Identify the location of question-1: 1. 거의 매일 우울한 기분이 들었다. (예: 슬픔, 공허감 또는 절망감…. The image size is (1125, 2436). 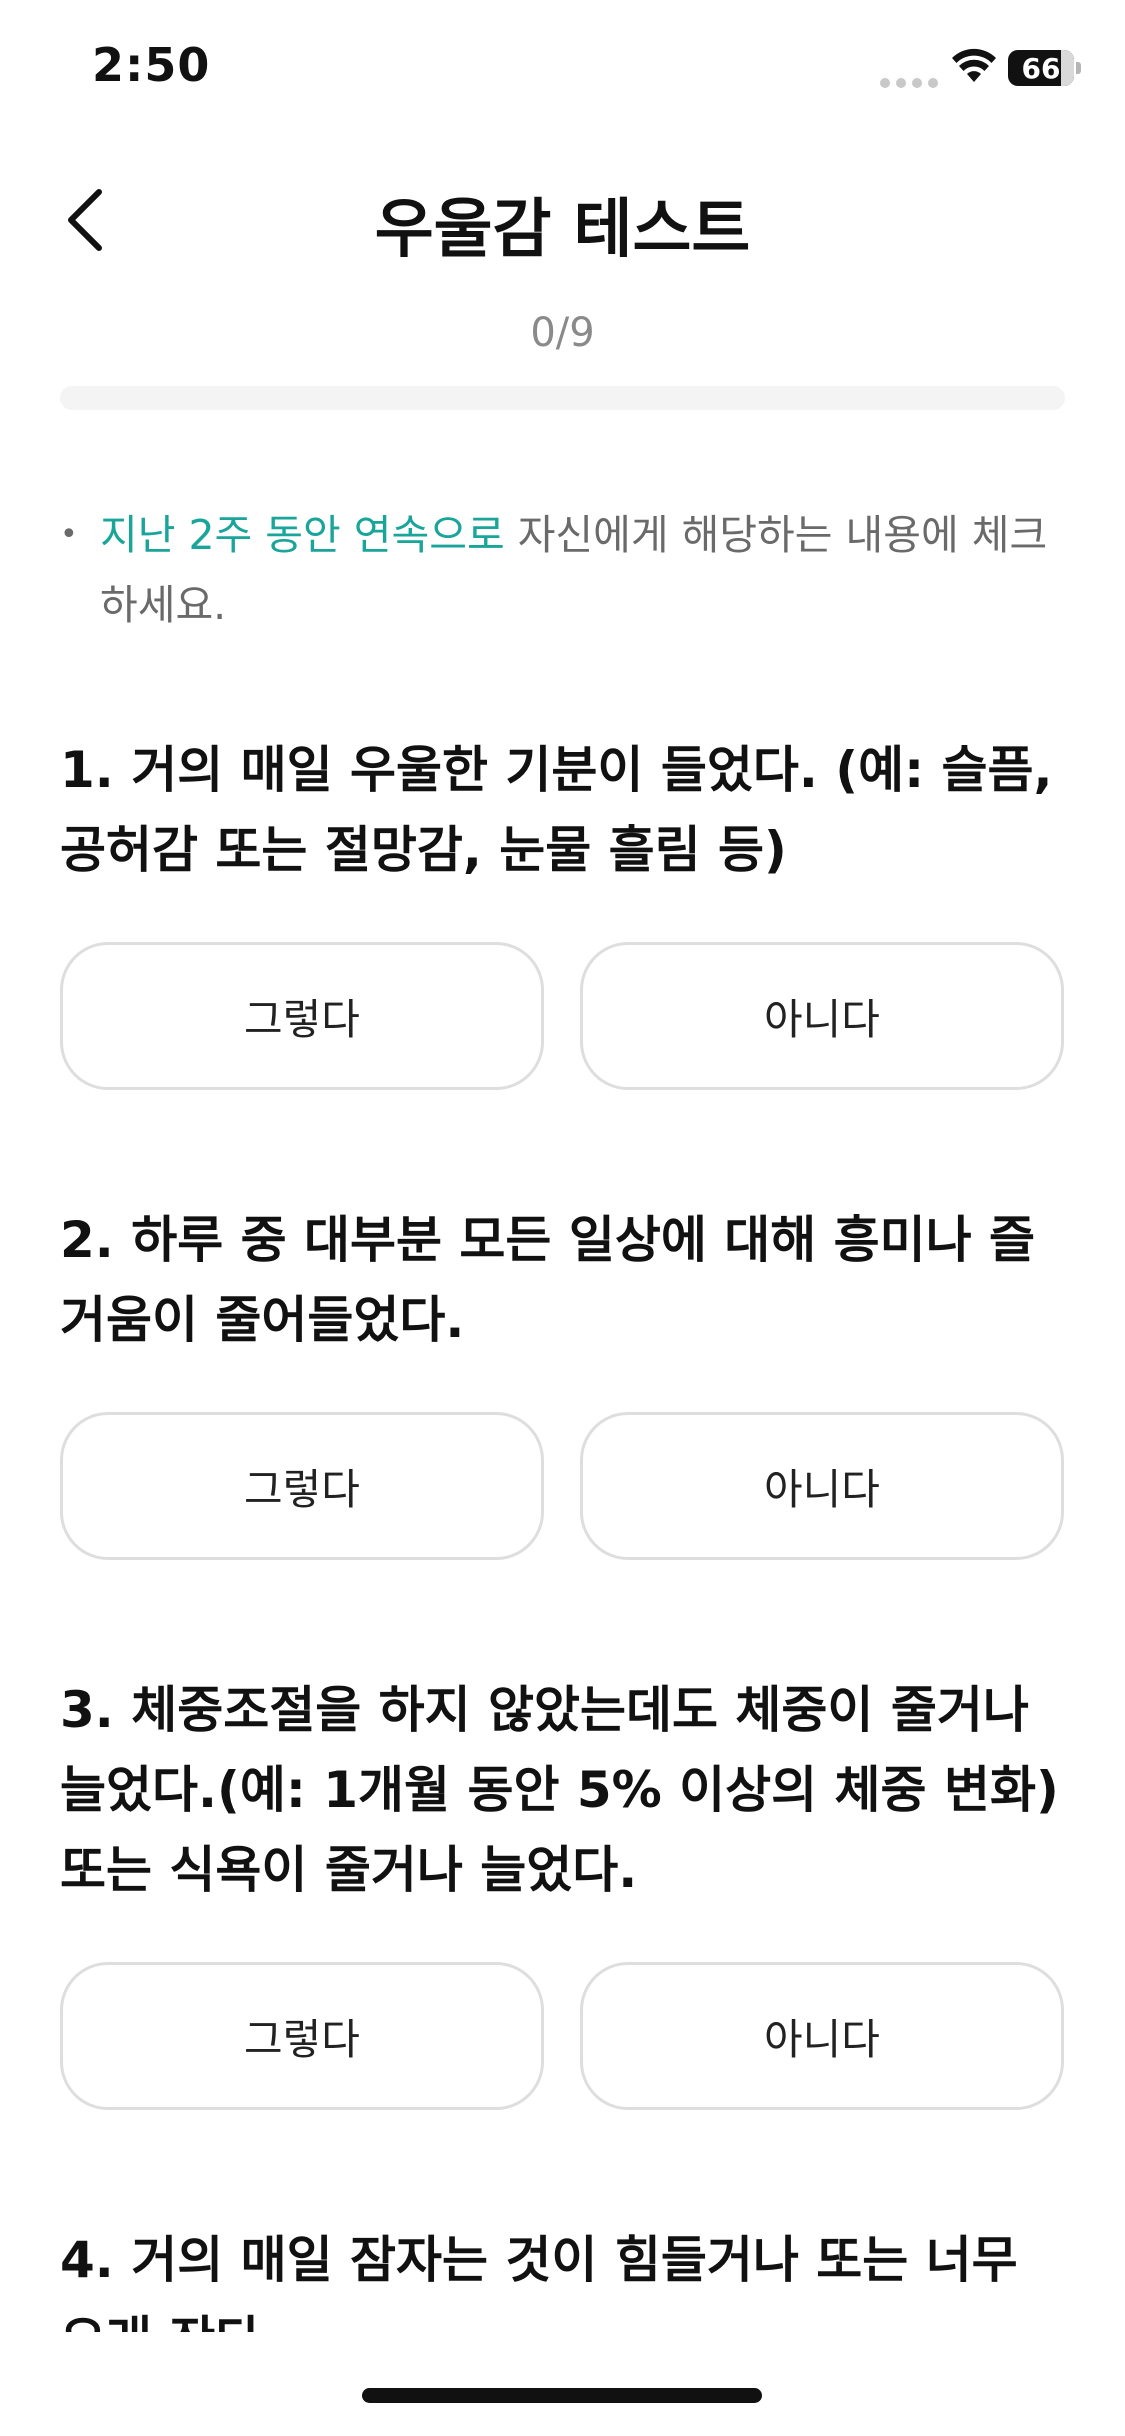
(565, 910).